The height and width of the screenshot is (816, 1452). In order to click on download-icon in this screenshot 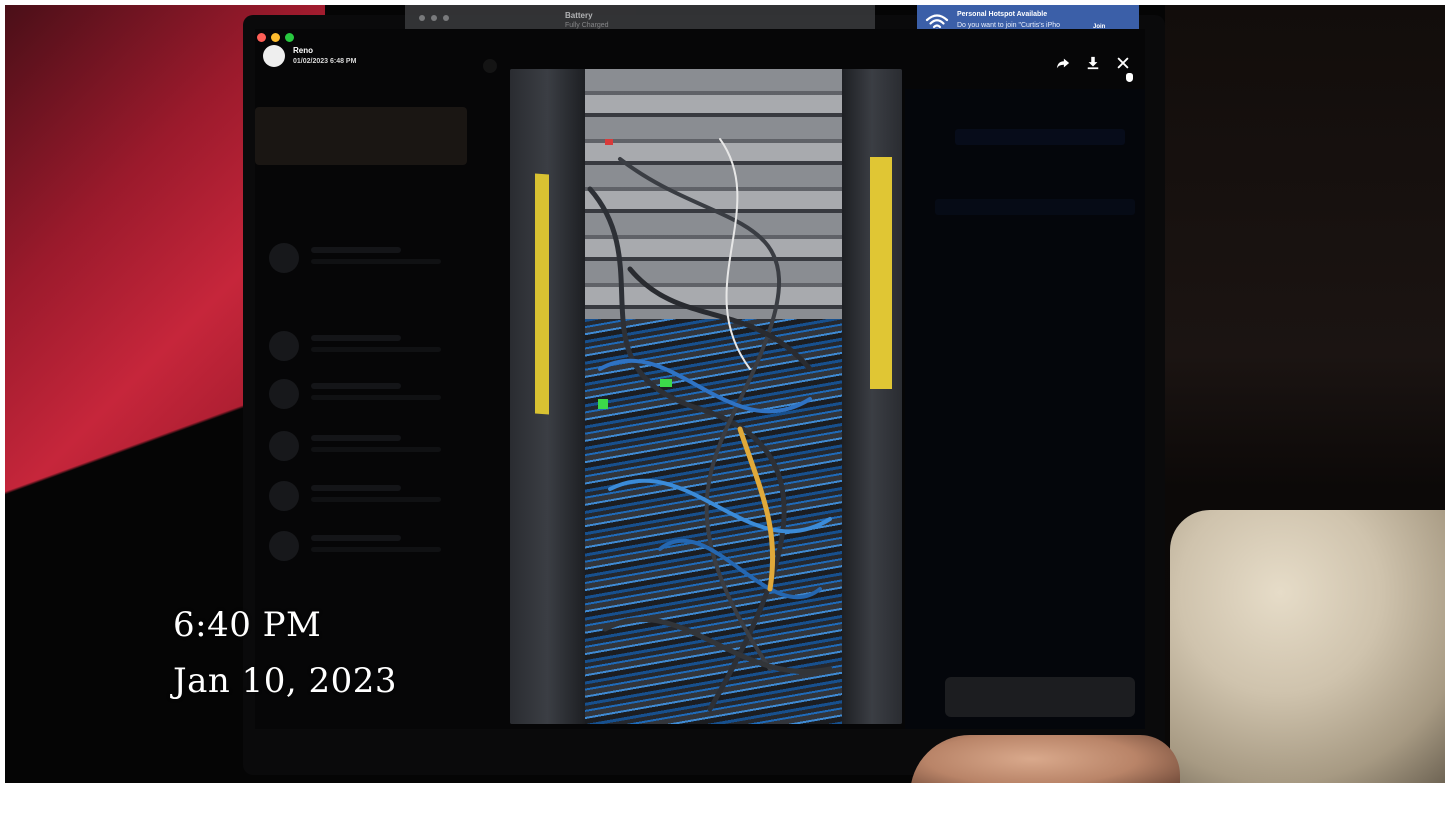, I will do `click(1093, 63)`.